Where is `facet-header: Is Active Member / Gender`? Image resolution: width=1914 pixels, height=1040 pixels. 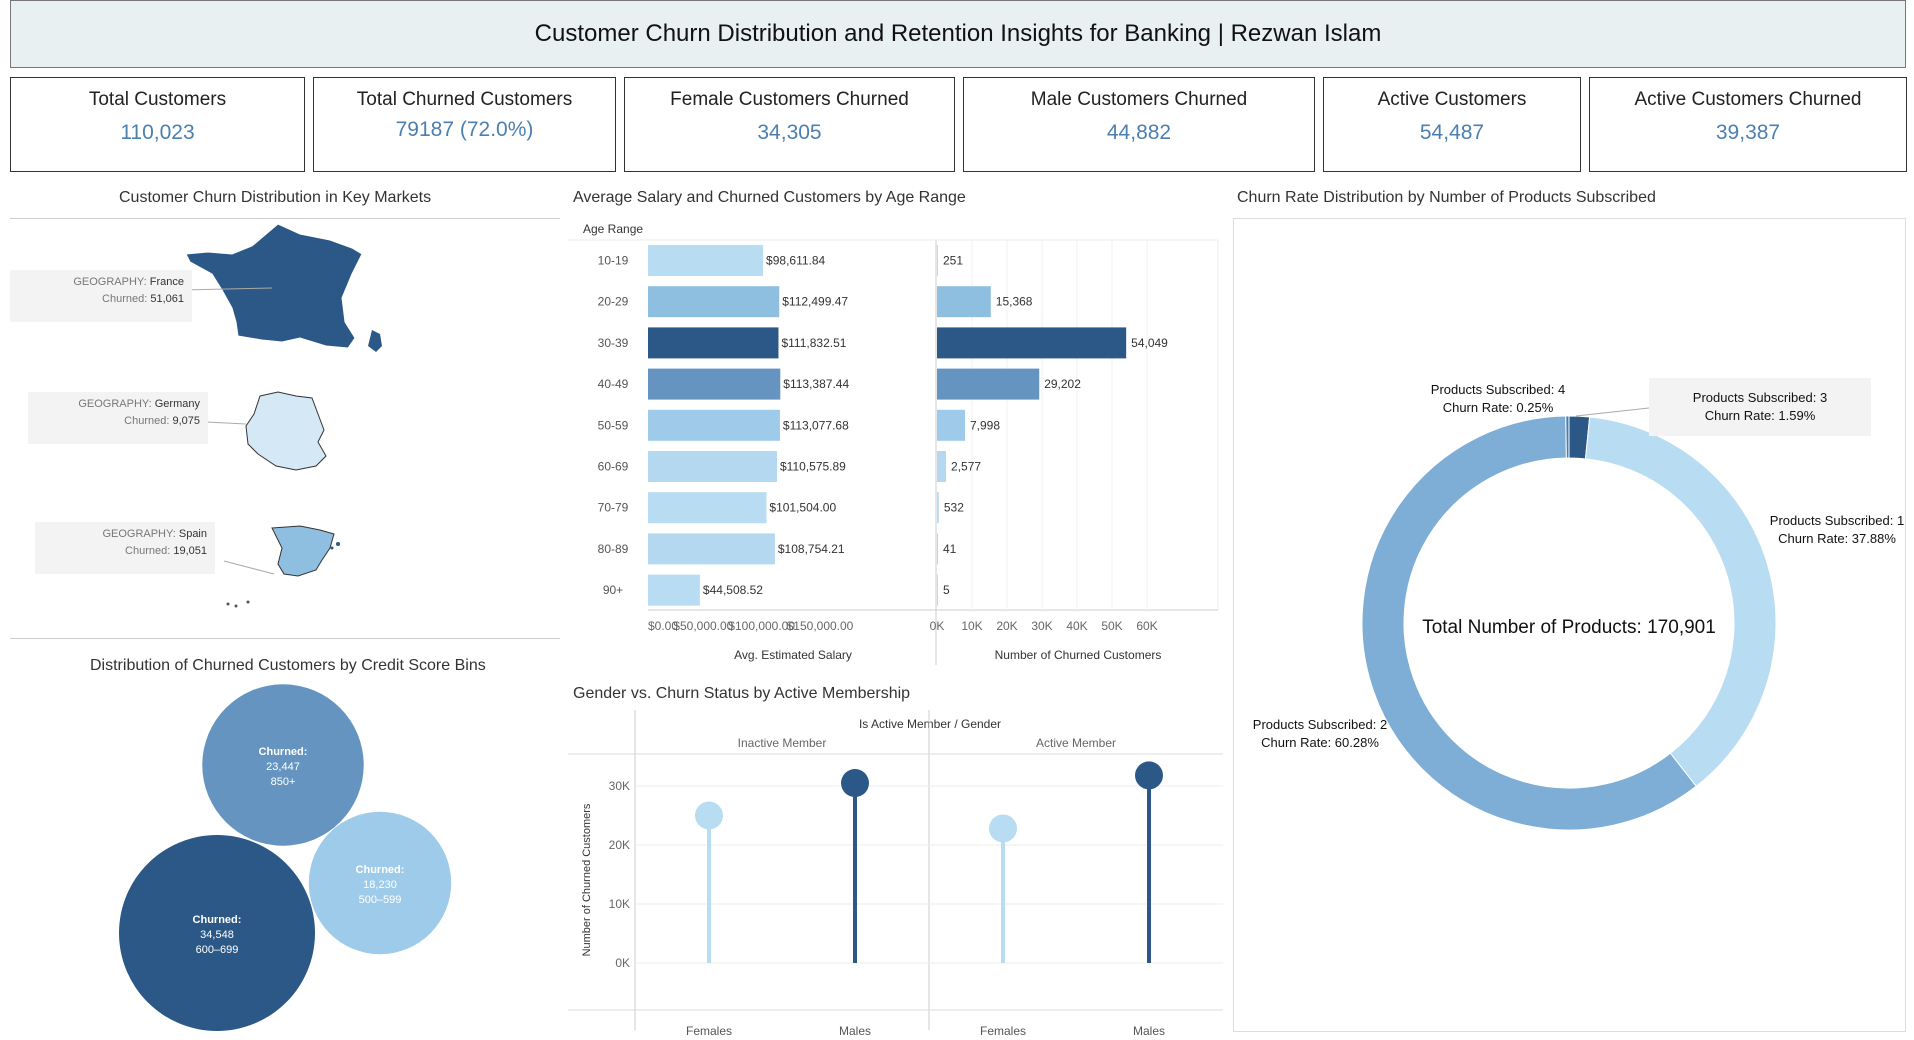
facet-header: Is Active Member / Gender is located at coordinates (930, 724).